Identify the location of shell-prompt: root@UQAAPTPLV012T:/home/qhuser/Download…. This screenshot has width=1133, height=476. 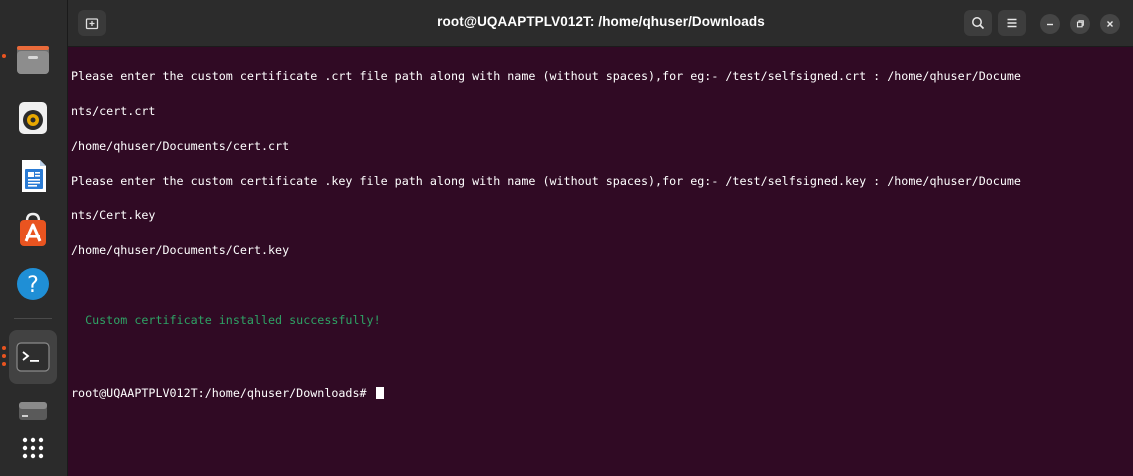
(222, 393).